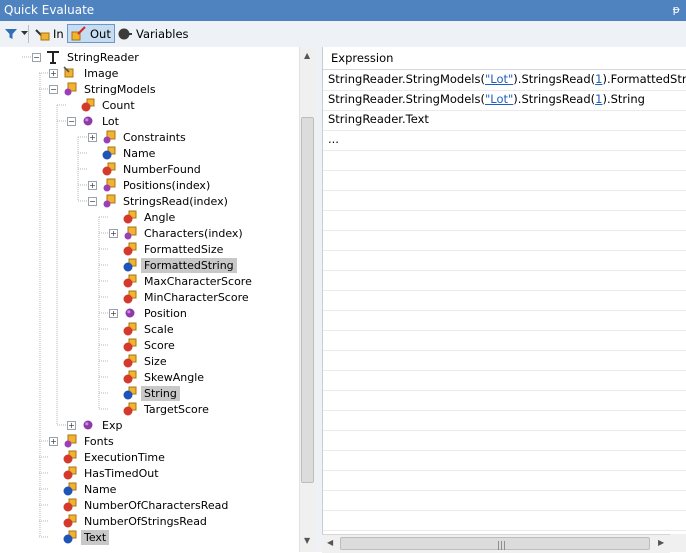  I want to click on tree-item-lot: − Lot, so click(94, 121).